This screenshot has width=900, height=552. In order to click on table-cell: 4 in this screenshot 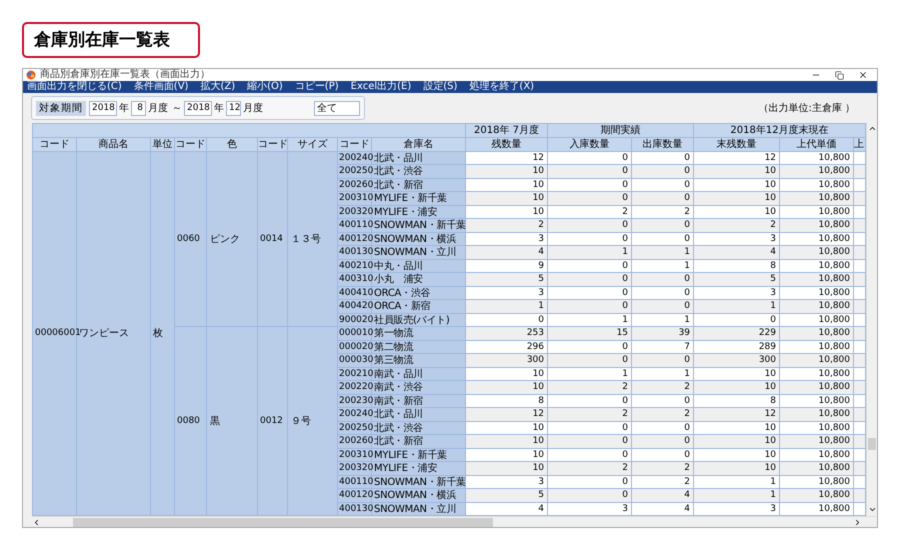, I will do `click(737, 253)`.